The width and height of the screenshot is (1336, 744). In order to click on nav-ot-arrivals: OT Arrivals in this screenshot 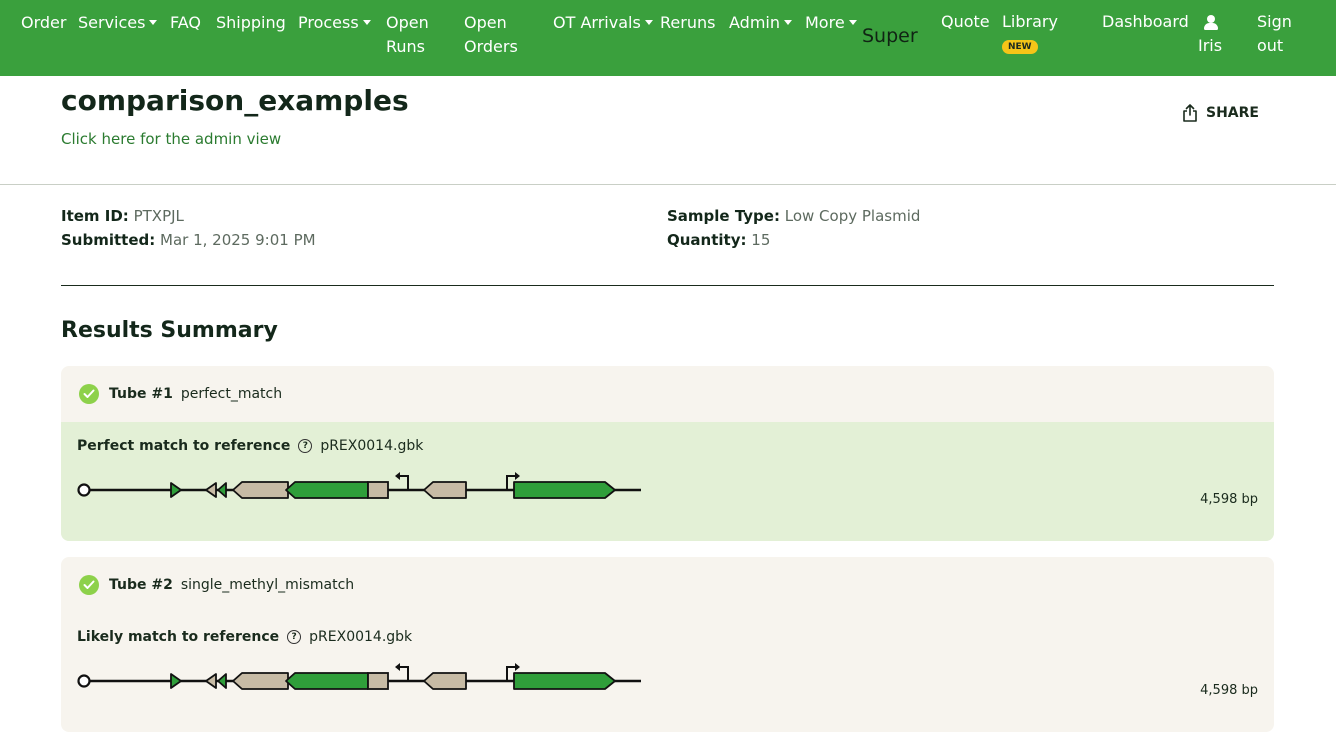, I will do `click(603, 23)`.